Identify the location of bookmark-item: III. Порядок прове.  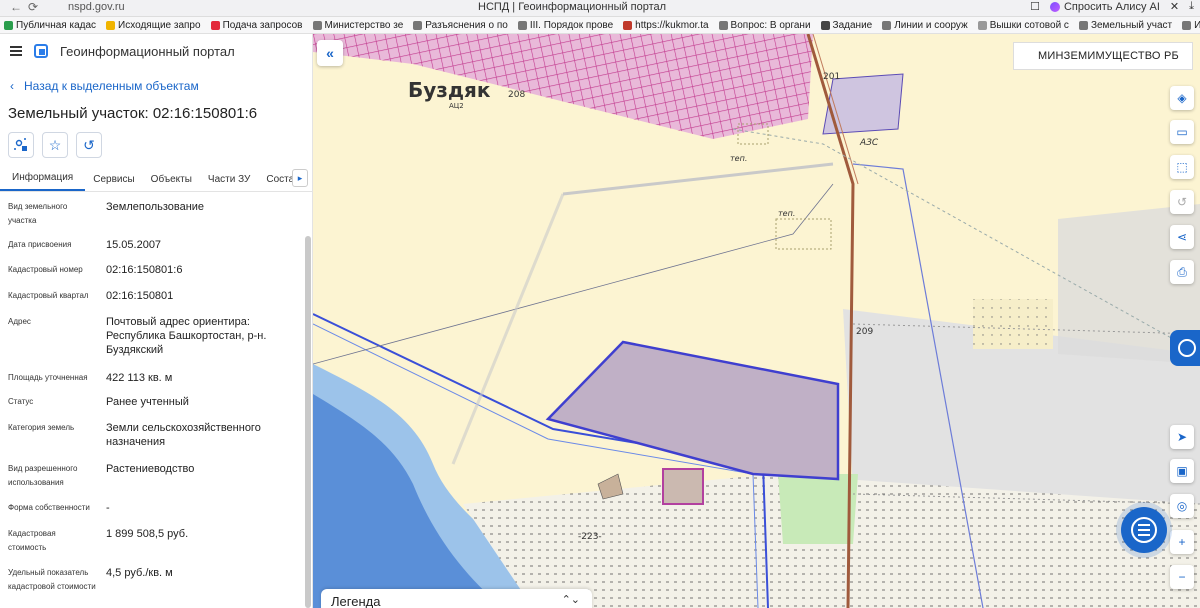
(565, 25).